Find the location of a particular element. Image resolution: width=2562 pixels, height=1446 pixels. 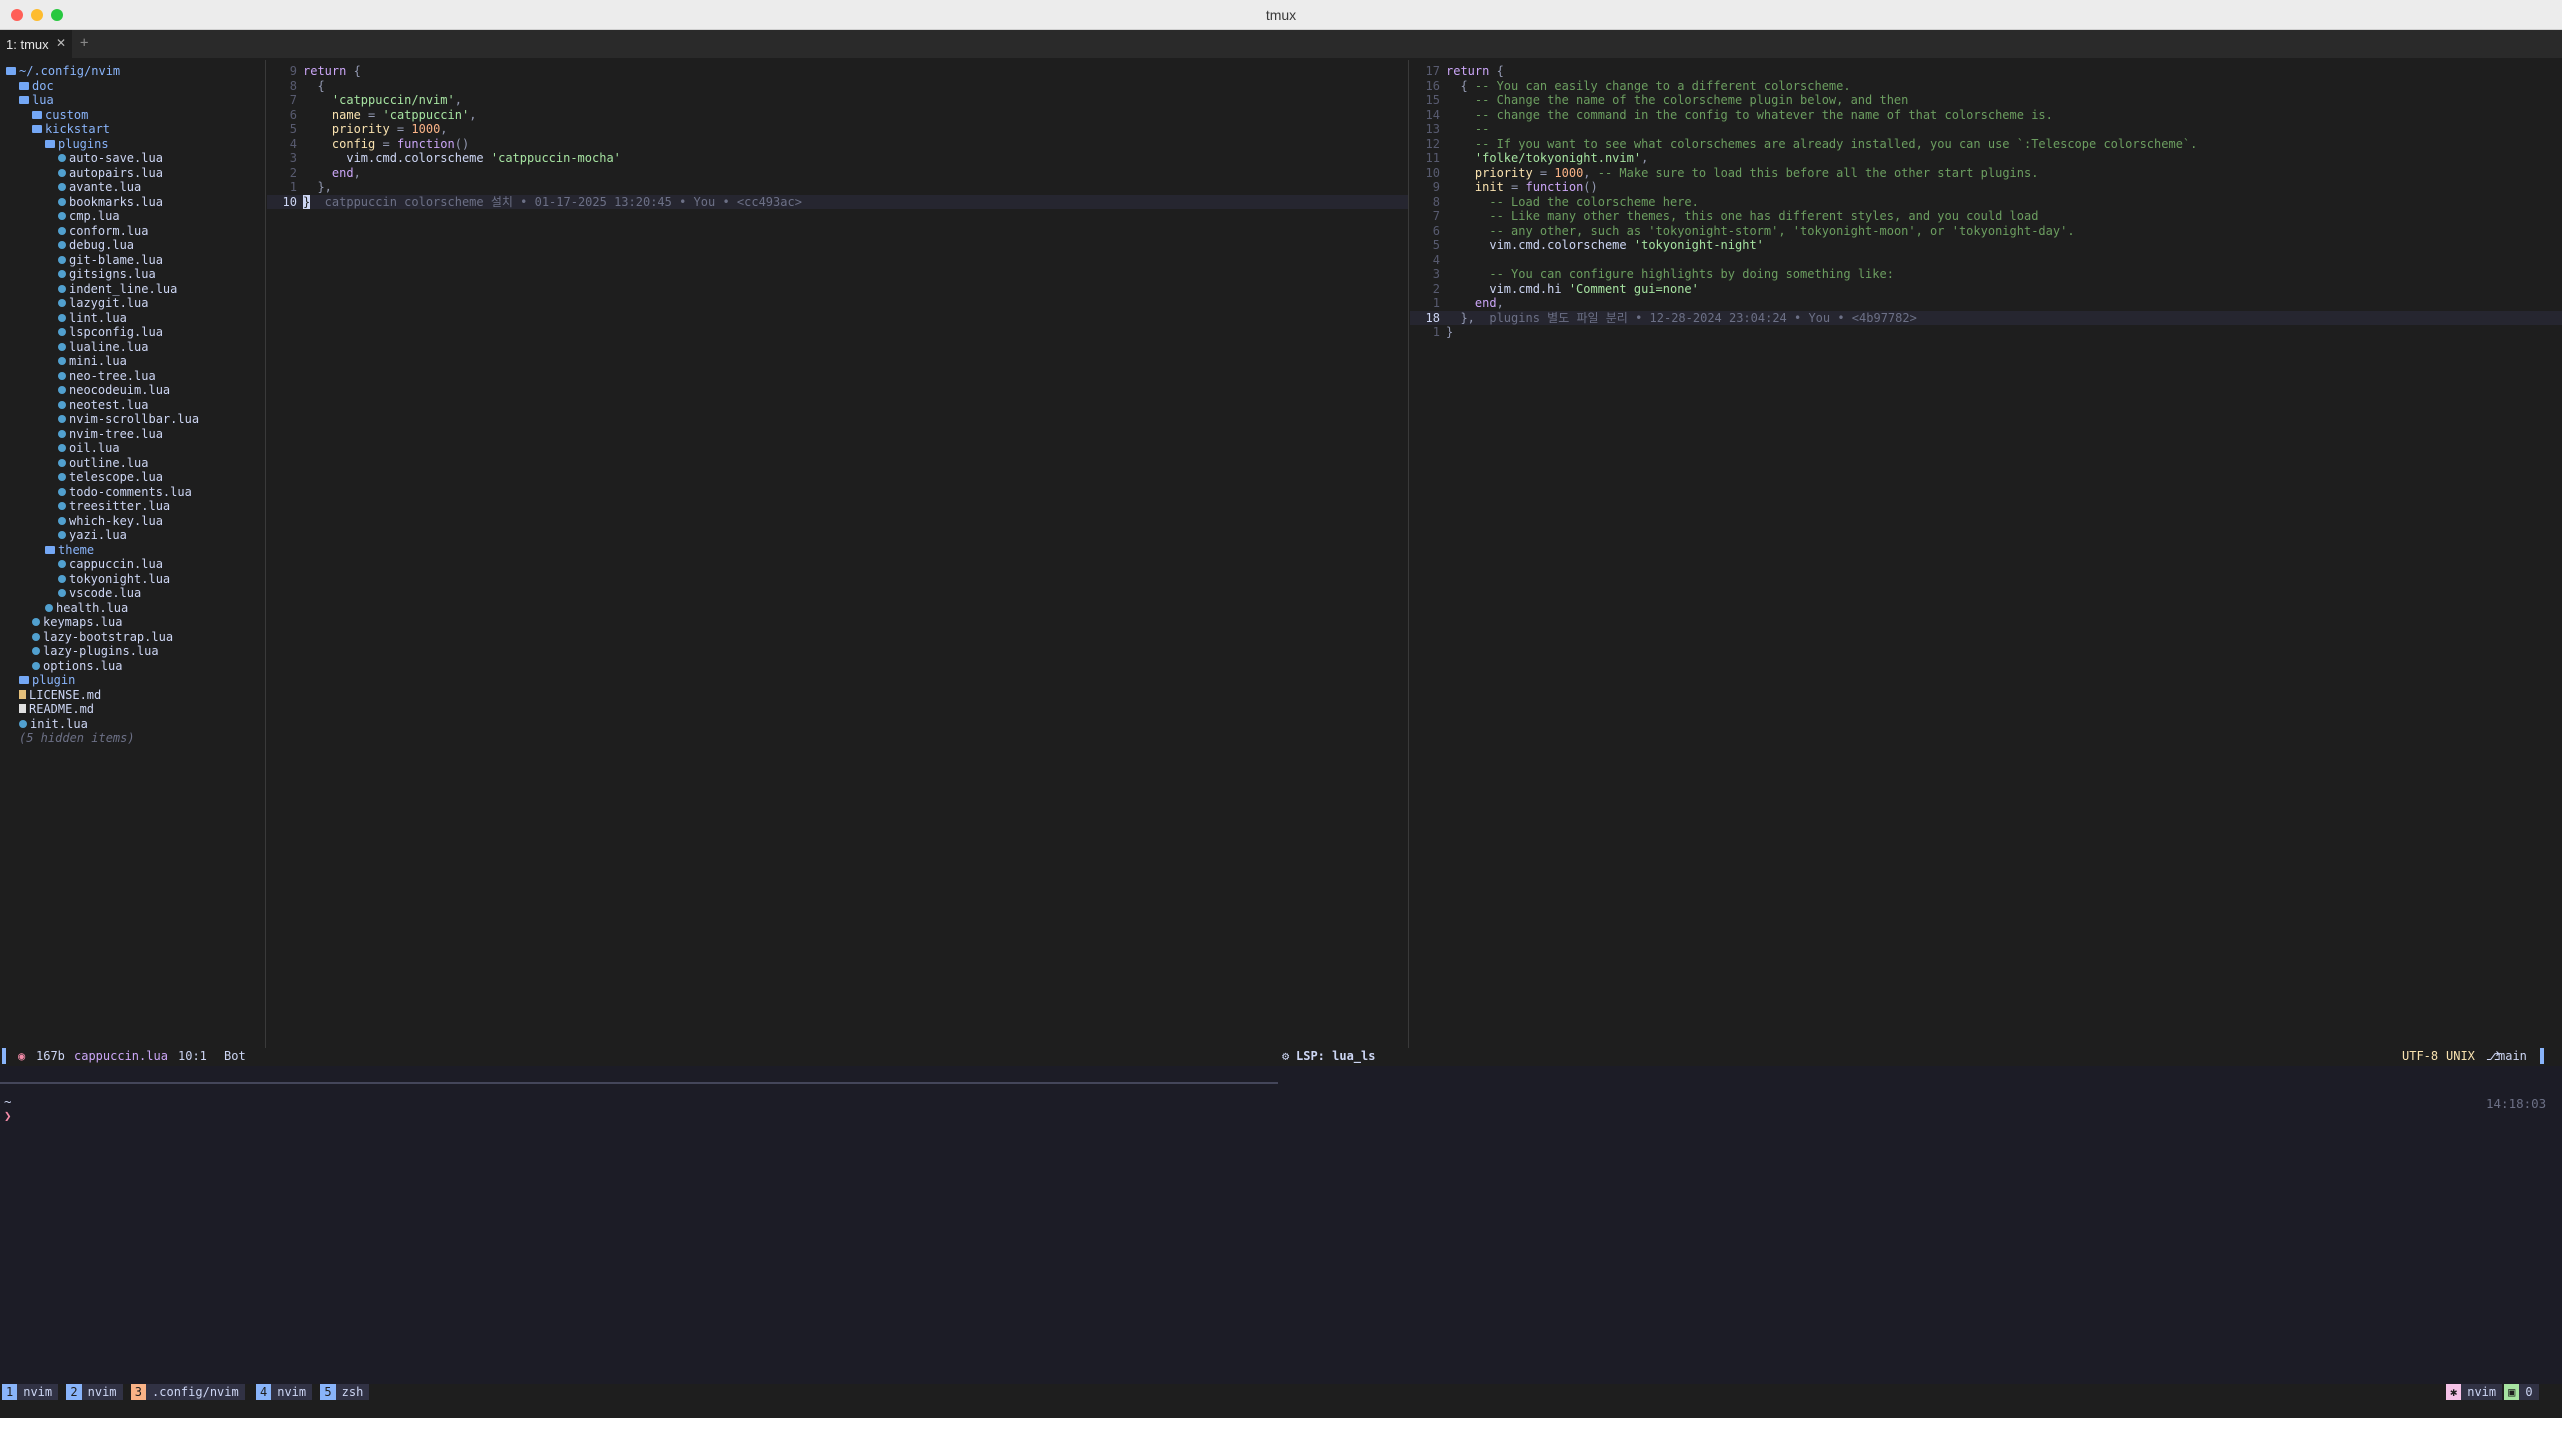

code-line: 7 'catppuccin/nvim', is located at coordinates (364, 100).